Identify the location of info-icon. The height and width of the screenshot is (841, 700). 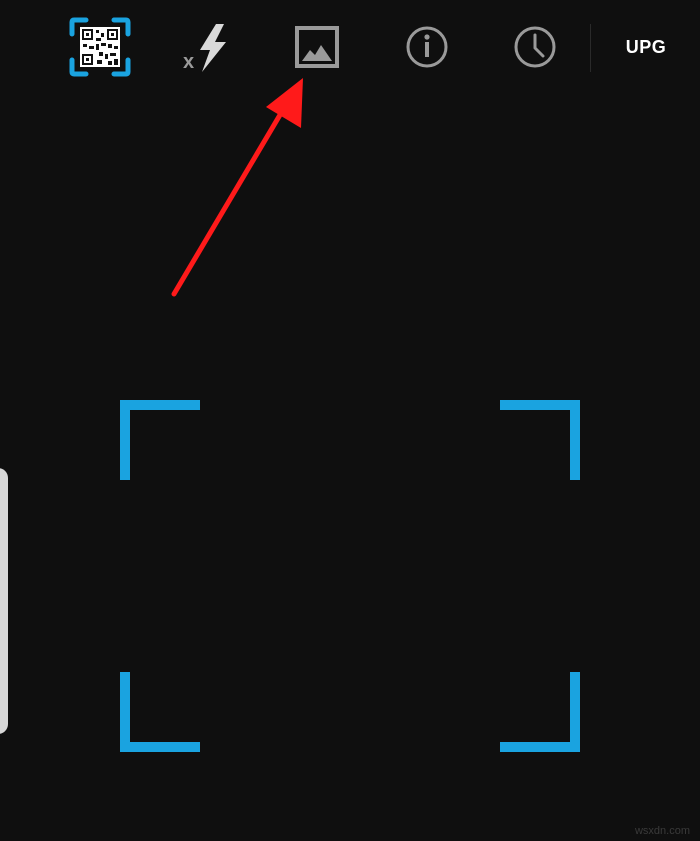
(427, 47).